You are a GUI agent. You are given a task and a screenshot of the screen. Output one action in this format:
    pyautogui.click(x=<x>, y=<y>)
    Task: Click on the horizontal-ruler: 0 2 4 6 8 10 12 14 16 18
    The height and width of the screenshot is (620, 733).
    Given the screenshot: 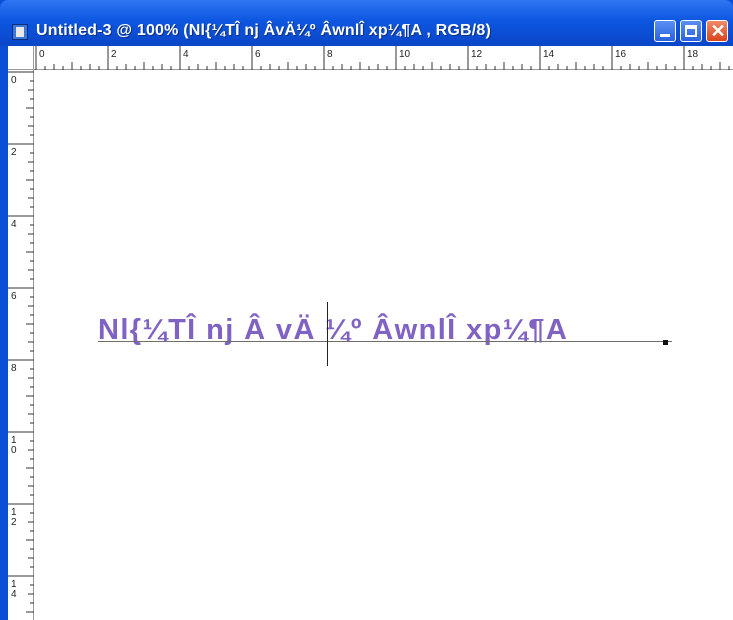 What is the action you would take?
    pyautogui.click(x=383, y=58)
    